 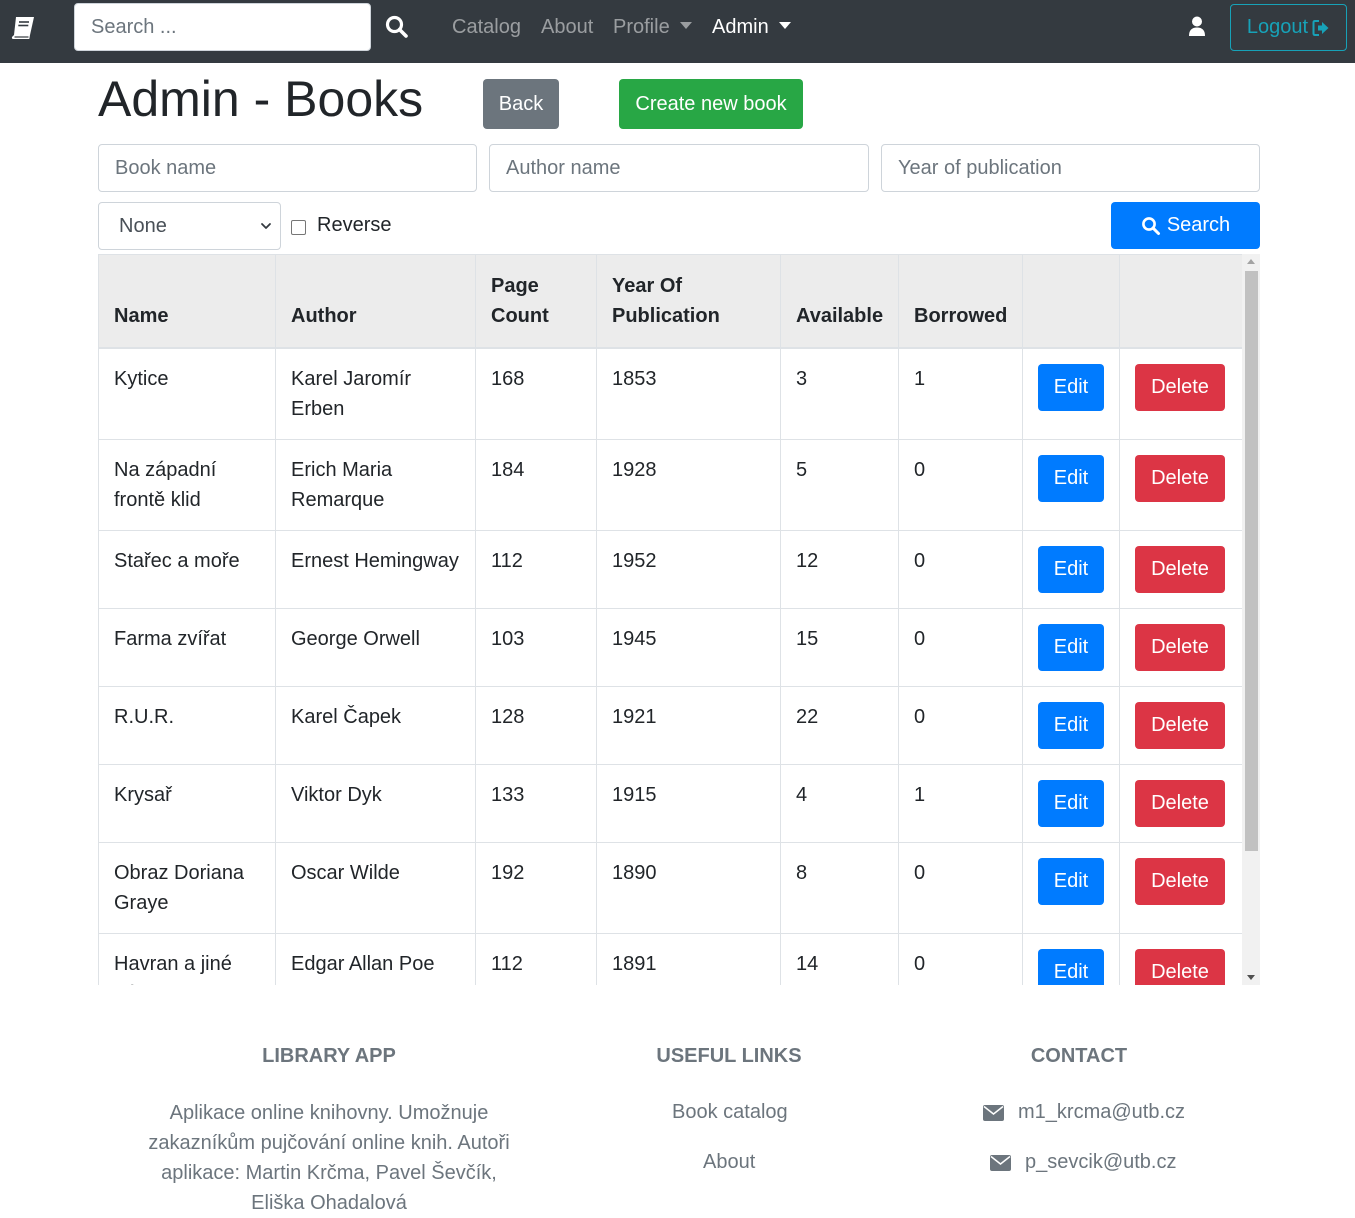 I want to click on scroll-up-arrow-icon, so click(x=1251, y=261).